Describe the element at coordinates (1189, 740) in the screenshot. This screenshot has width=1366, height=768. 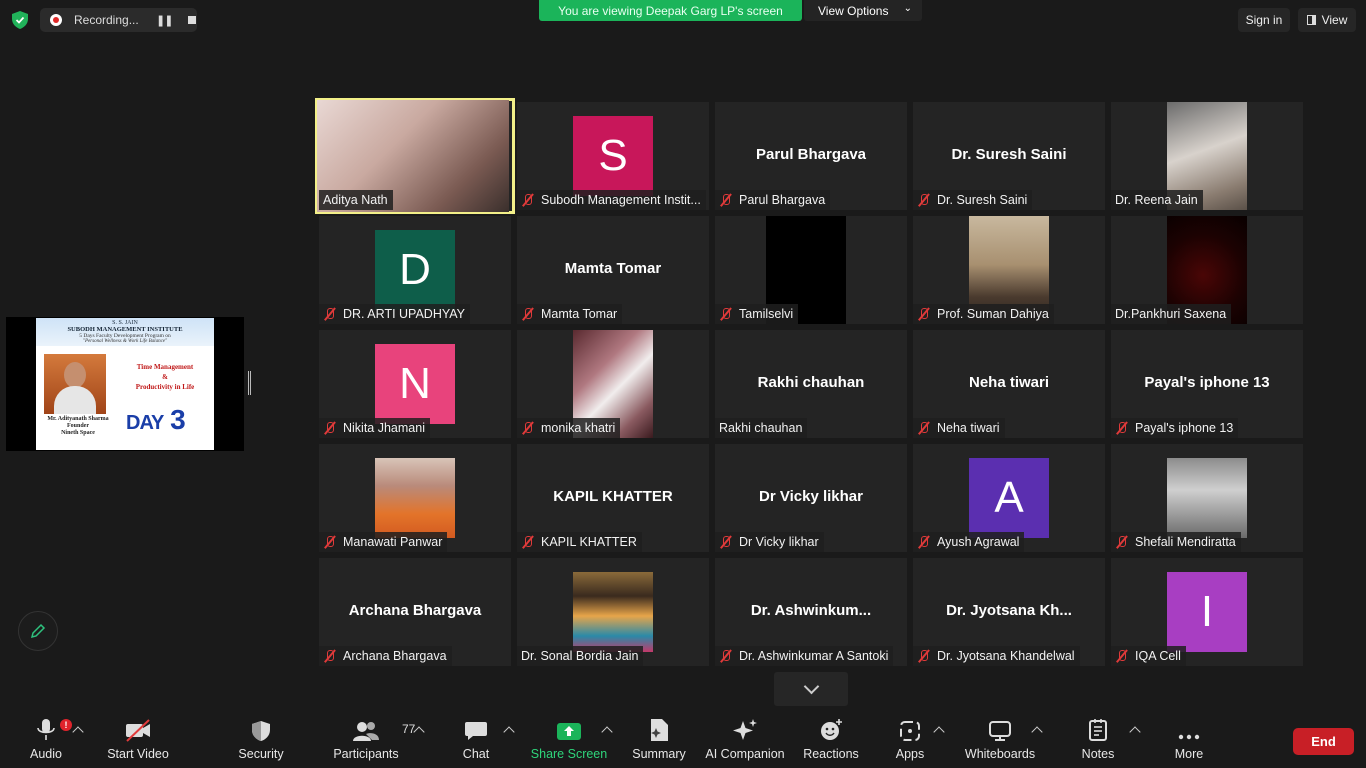
I see `more-button: More` at that location.